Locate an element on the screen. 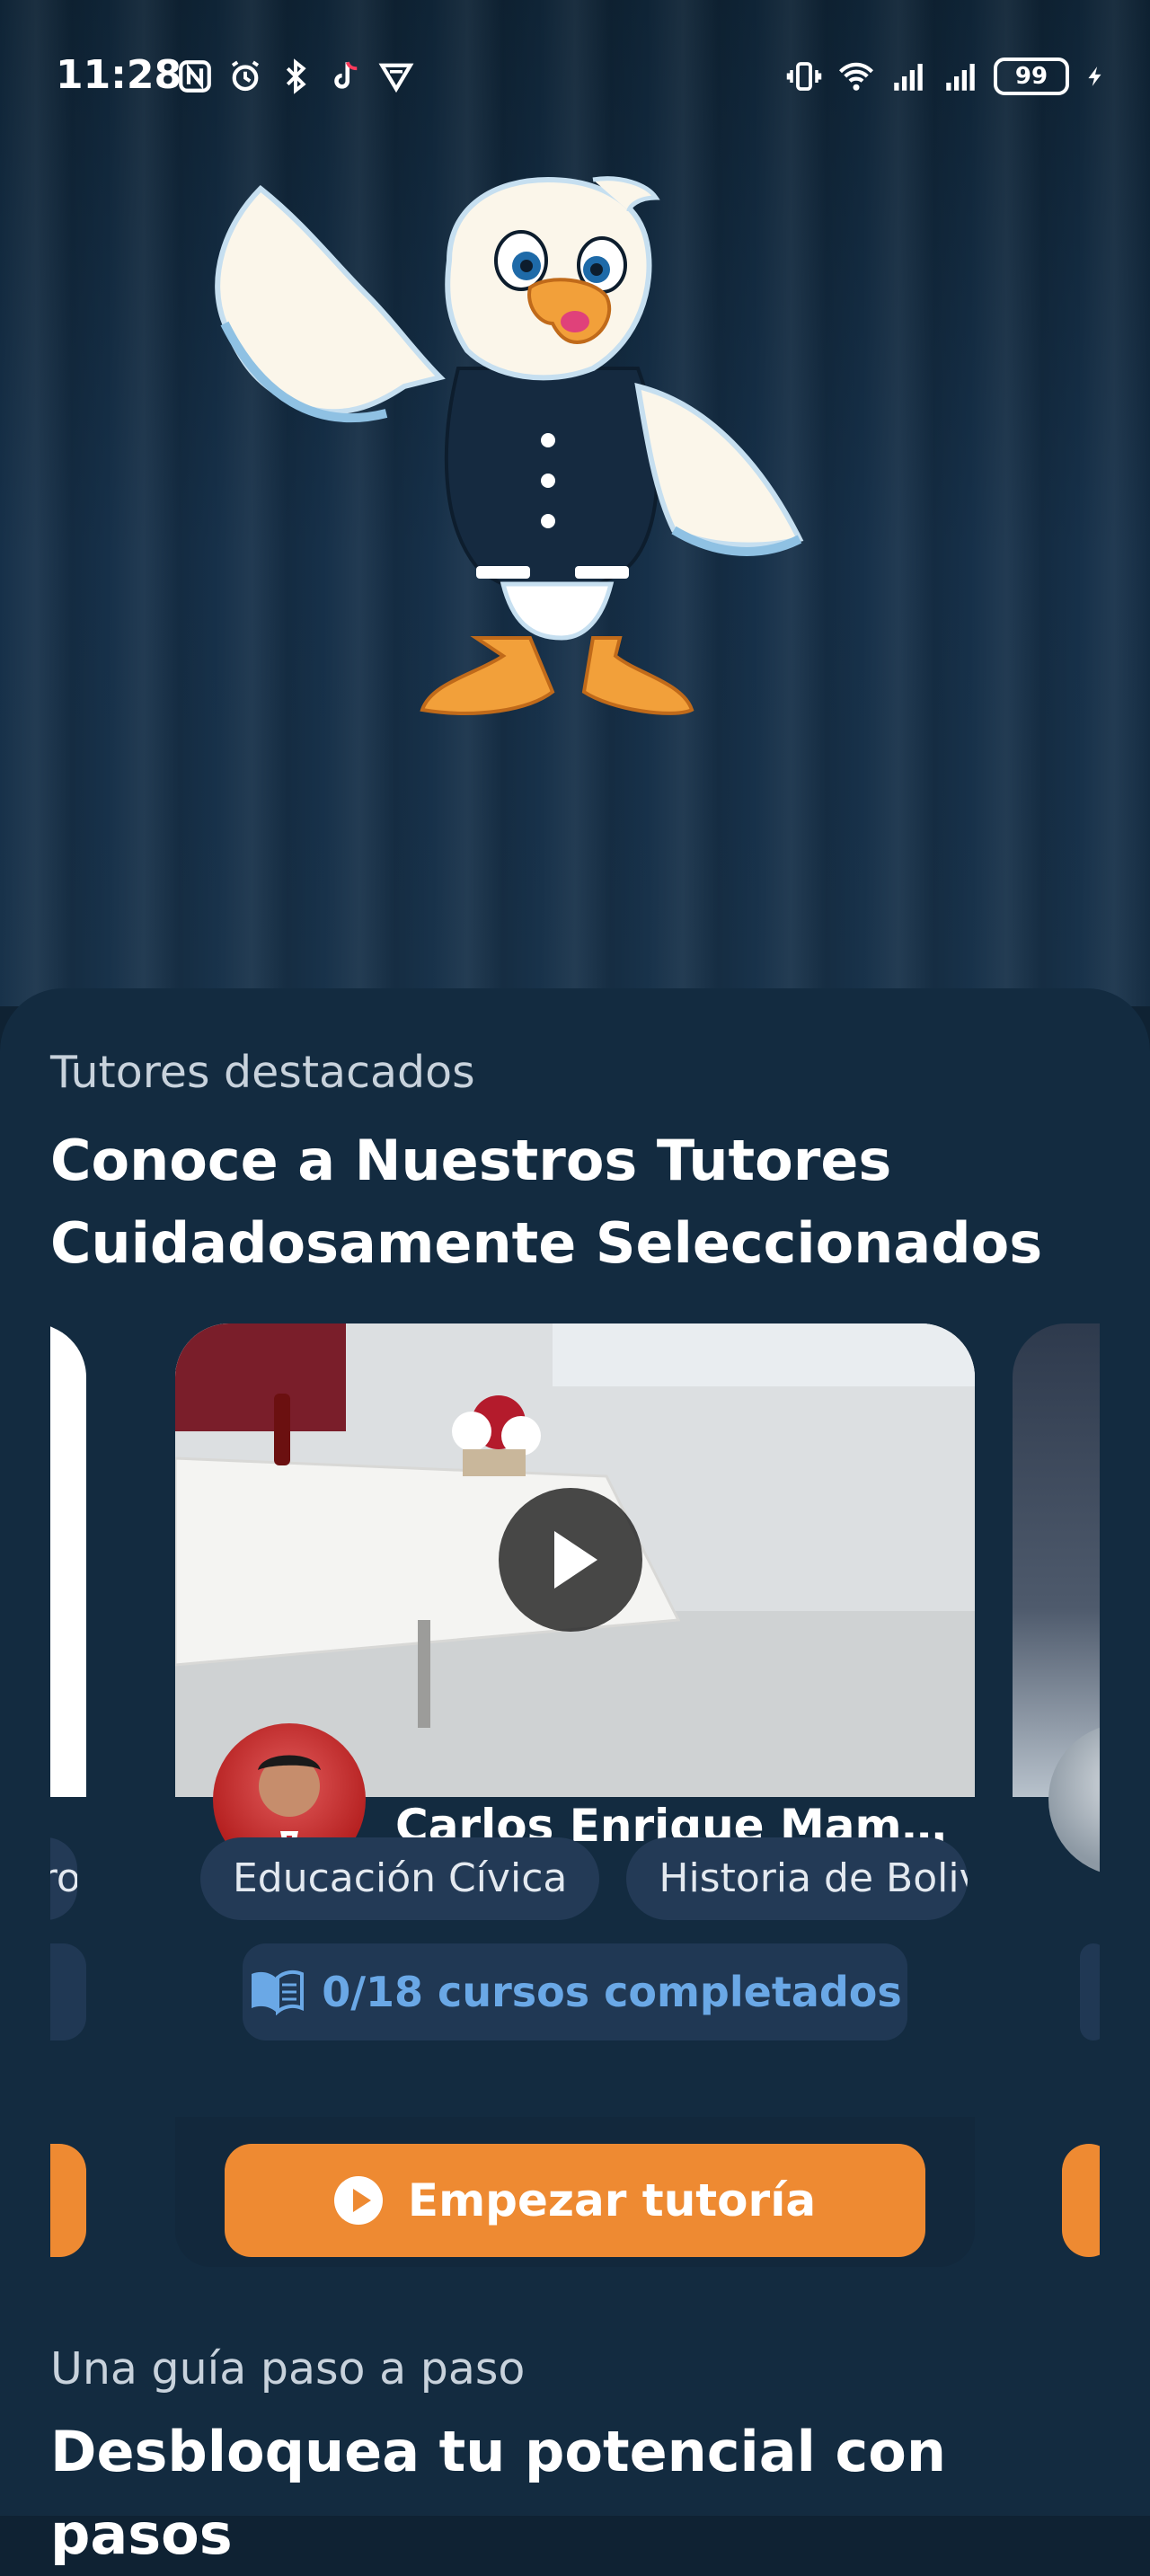  charging-icon is located at coordinates (1094, 76).